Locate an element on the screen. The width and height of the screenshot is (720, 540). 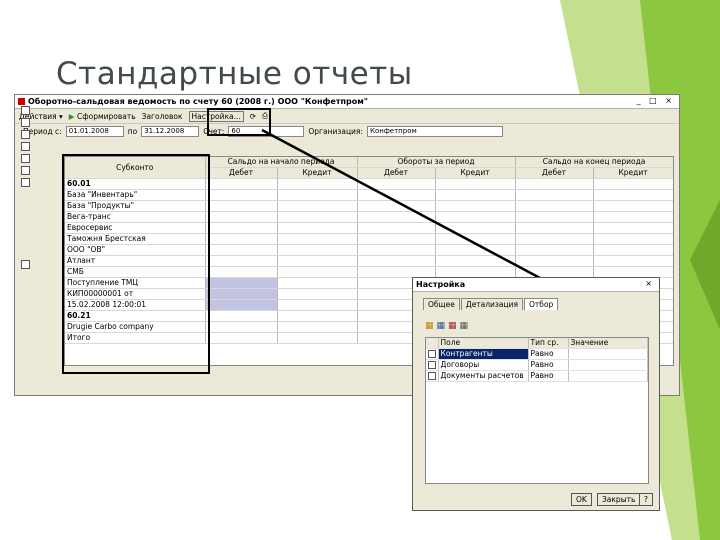
filter-row: Контрагенты Равно is located at coordinates (537, 354).